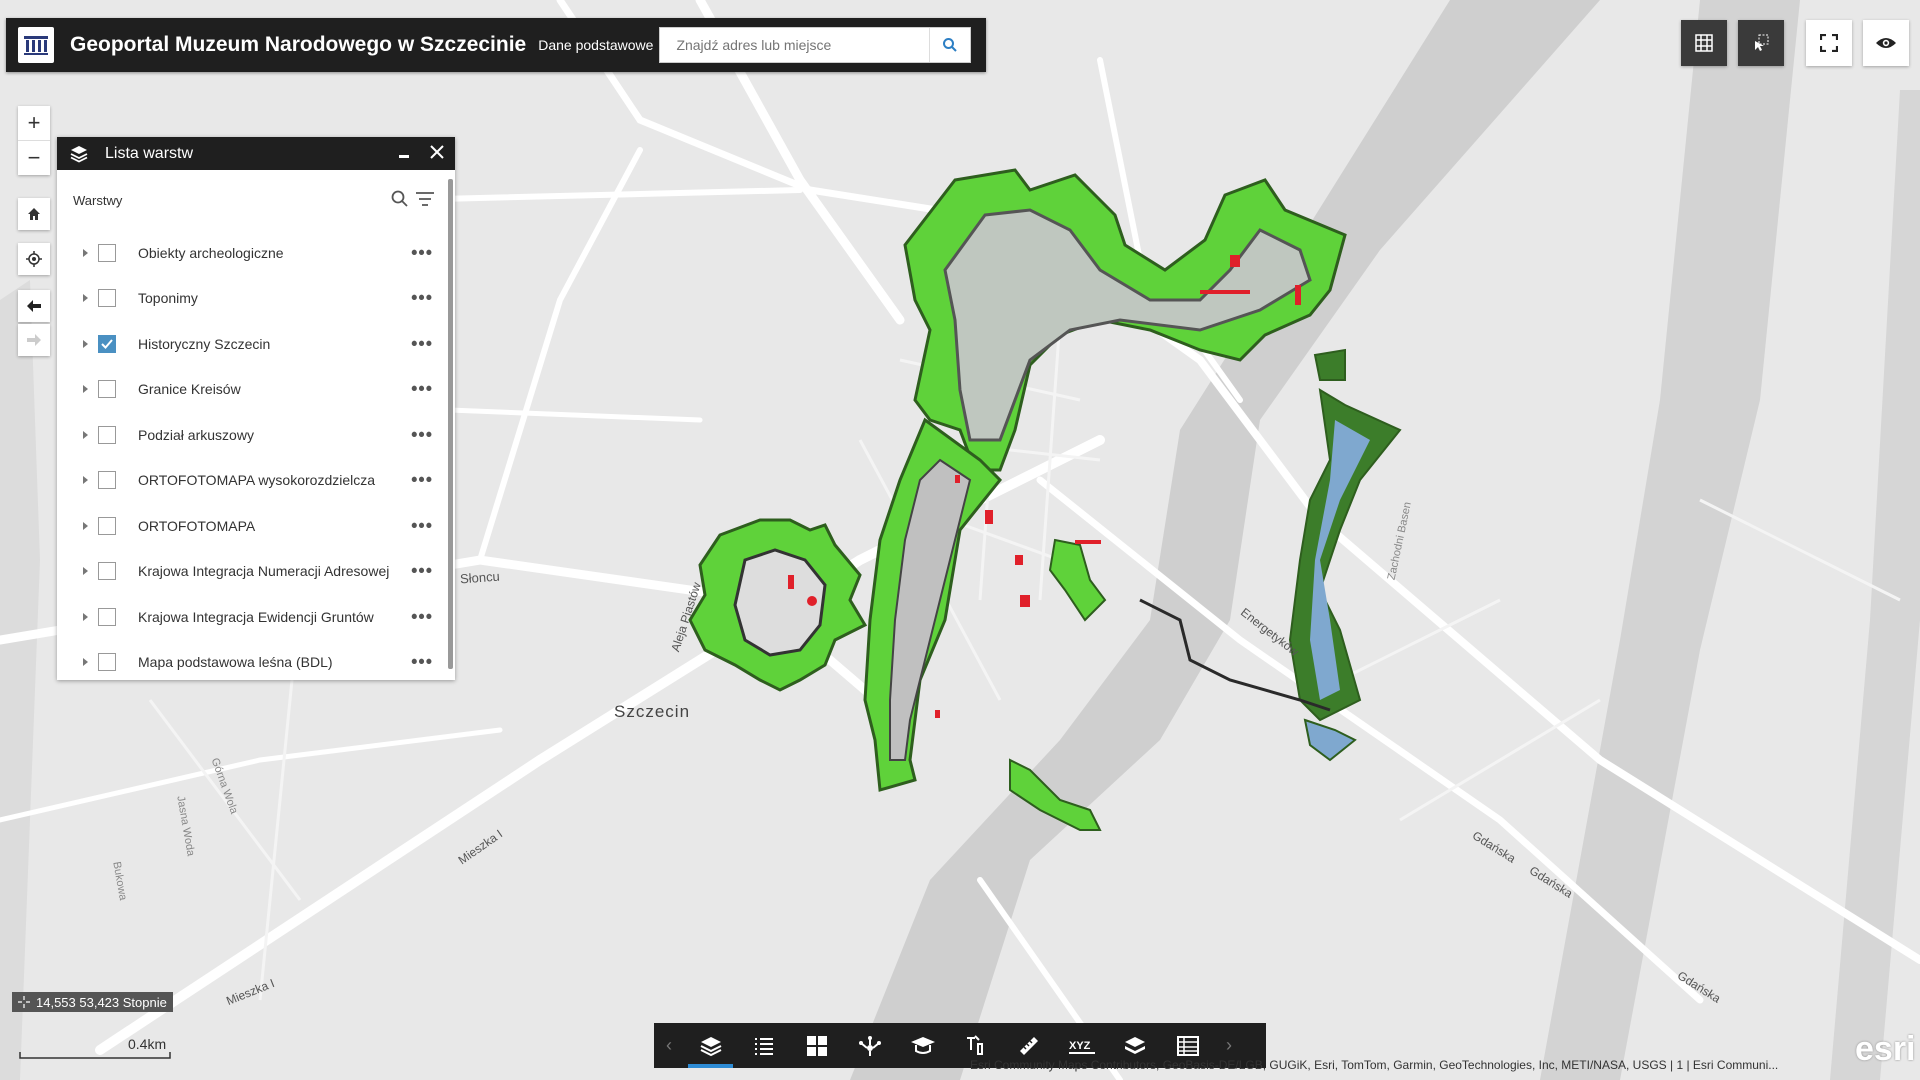 Image resolution: width=1920 pixels, height=1080 pixels. What do you see at coordinates (1028, 1045) in the screenshot?
I see `ruler-icon` at bounding box center [1028, 1045].